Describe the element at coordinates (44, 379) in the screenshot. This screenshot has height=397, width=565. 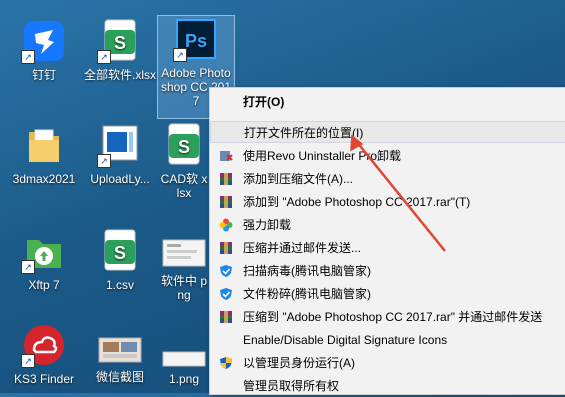
I see `desktop-icon-label: KS3 Finder` at that location.